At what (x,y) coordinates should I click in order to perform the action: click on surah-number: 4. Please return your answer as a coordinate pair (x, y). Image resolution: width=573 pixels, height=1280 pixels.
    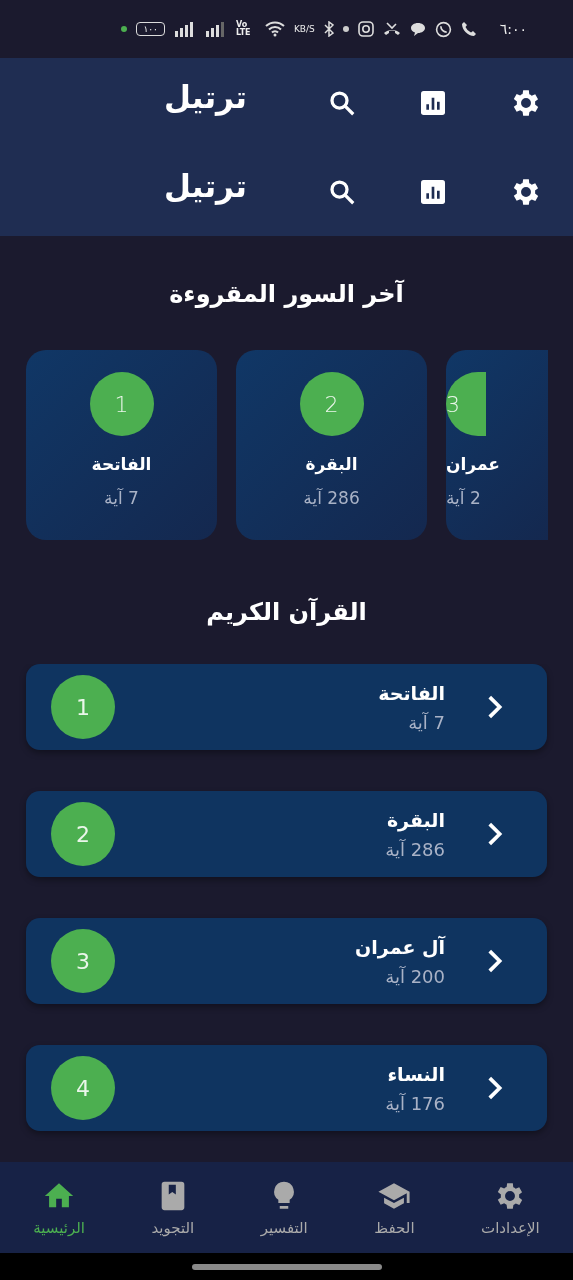
    Looking at the image, I should click on (83, 1088).